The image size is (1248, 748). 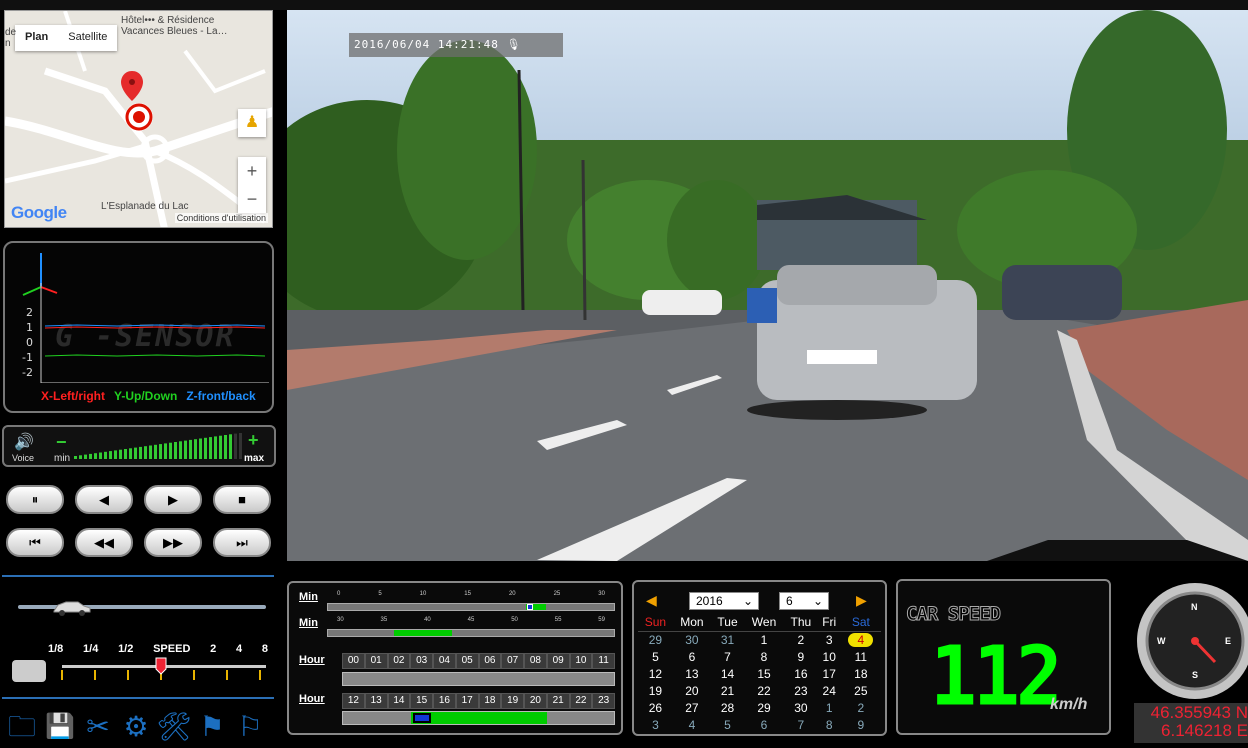 What do you see at coordinates (161, 666) in the screenshot?
I see `speed-slider-thumb` at bounding box center [161, 666].